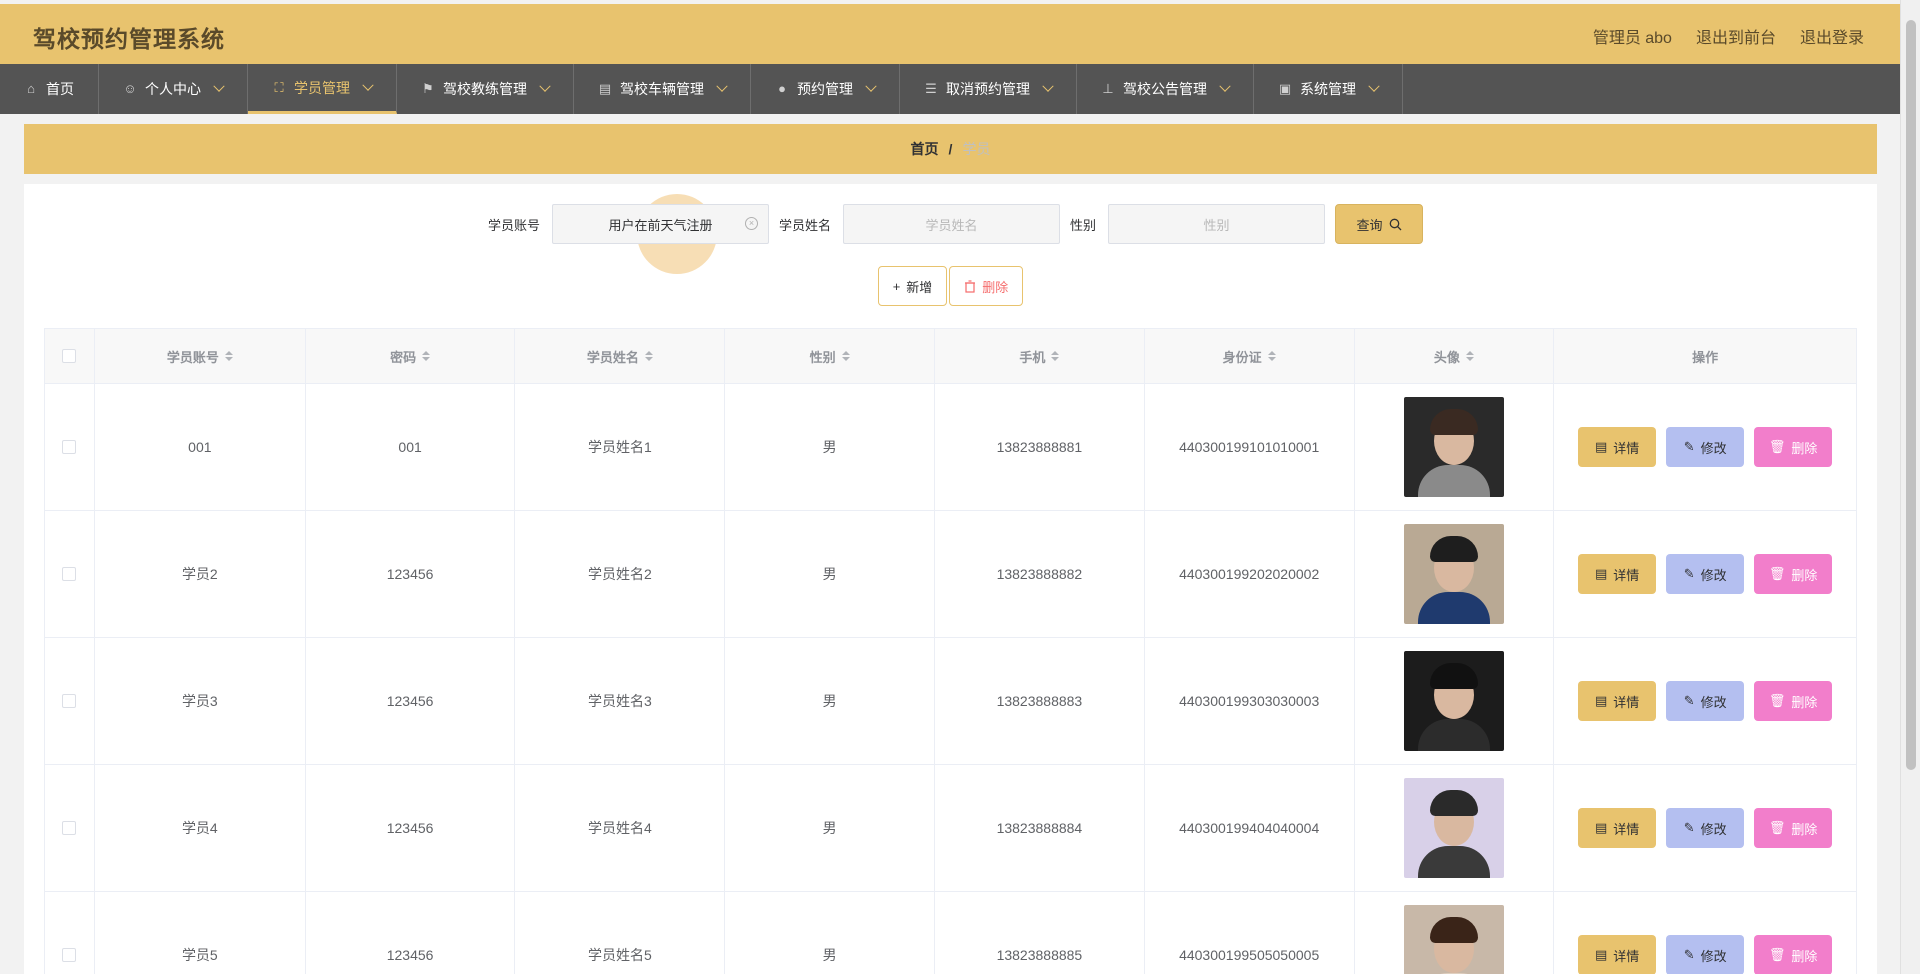  I want to click on query-button: 查询, so click(1379, 224).